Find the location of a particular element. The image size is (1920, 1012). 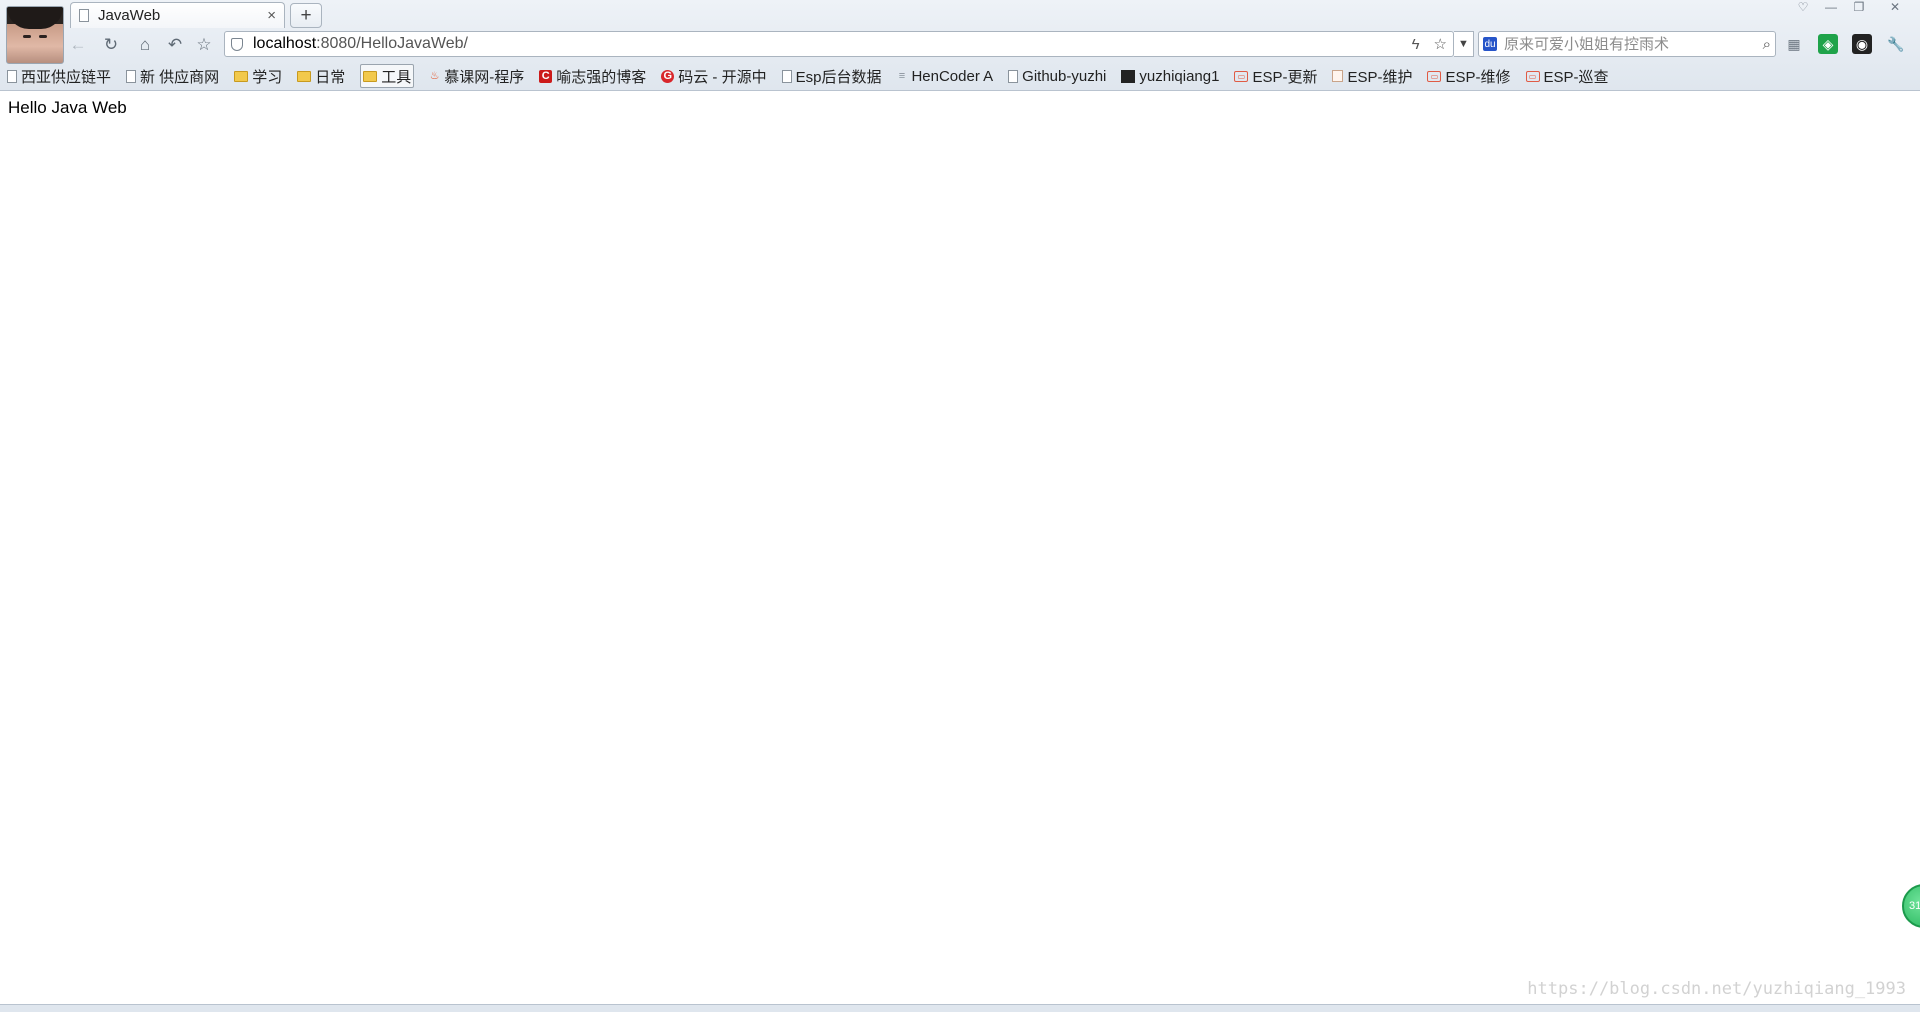

bookmark-star-icon: ☆ is located at coordinates (1440, 44).